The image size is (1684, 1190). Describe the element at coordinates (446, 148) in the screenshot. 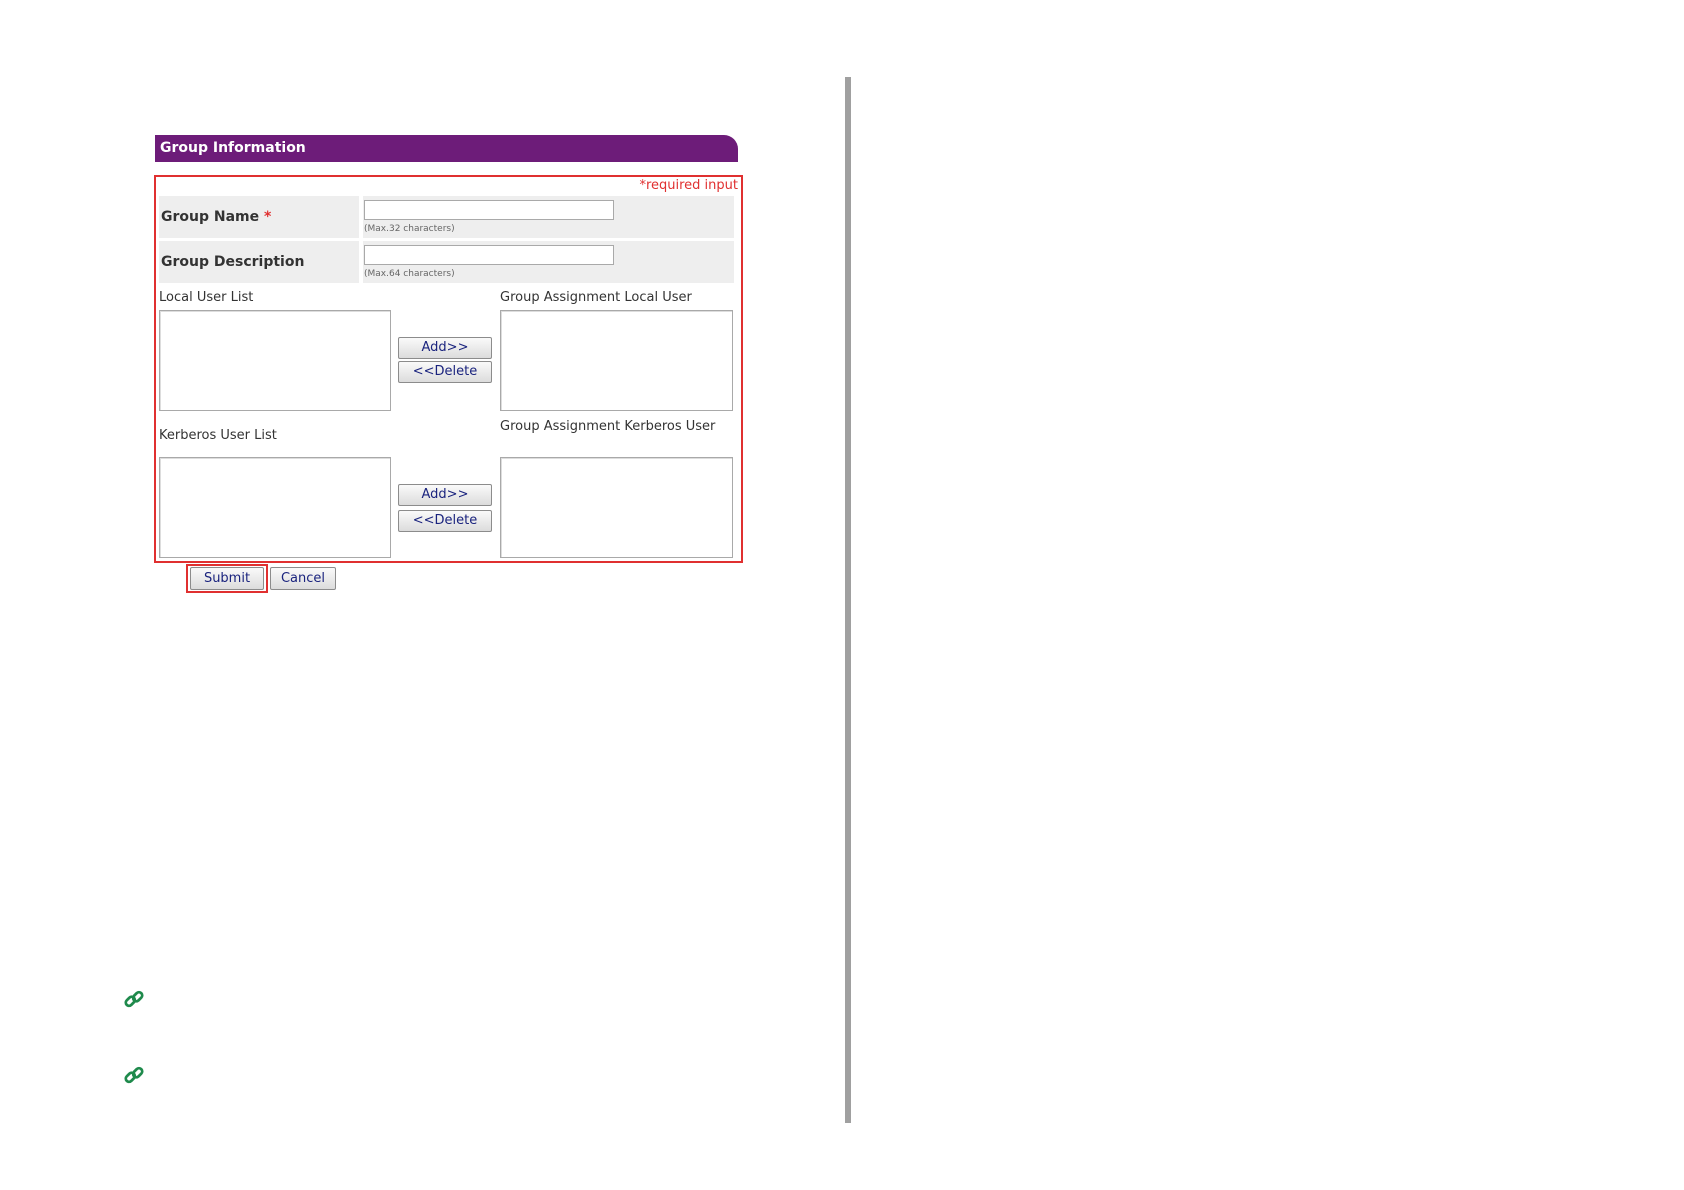

I see `panel-title-bar: Group Information` at that location.